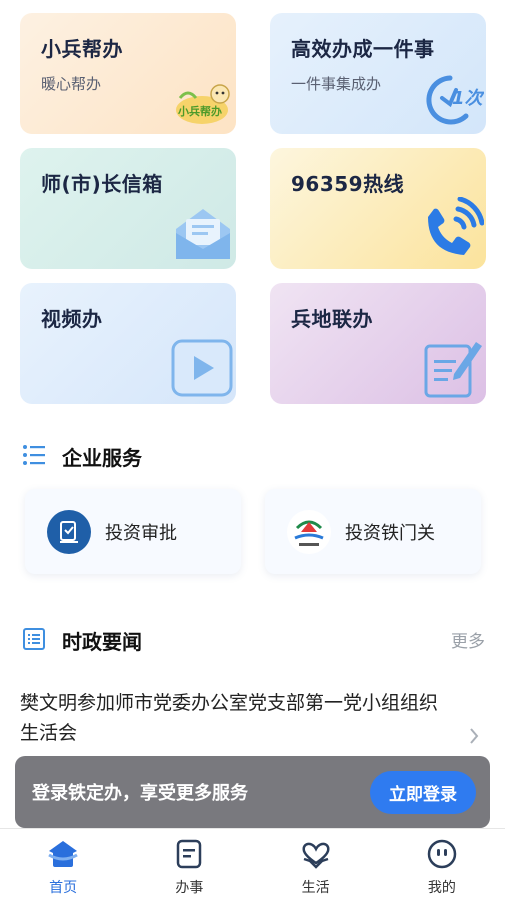  What do you see at coordinates (309, 531) in the screenshot?
I see `invest-tiemenguan-logo` at bounding box center [309, 531].